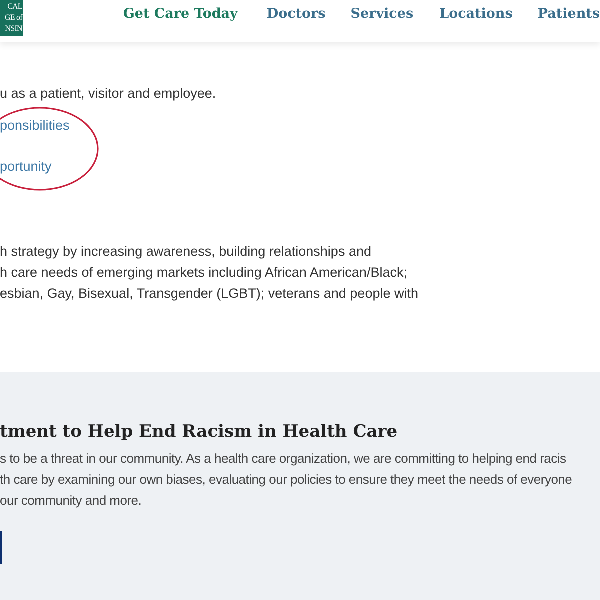  What do you see at coordinates (296, 14) in the screenshot?
I see `nav-link: Doctors` at bounding box center [296, 14].